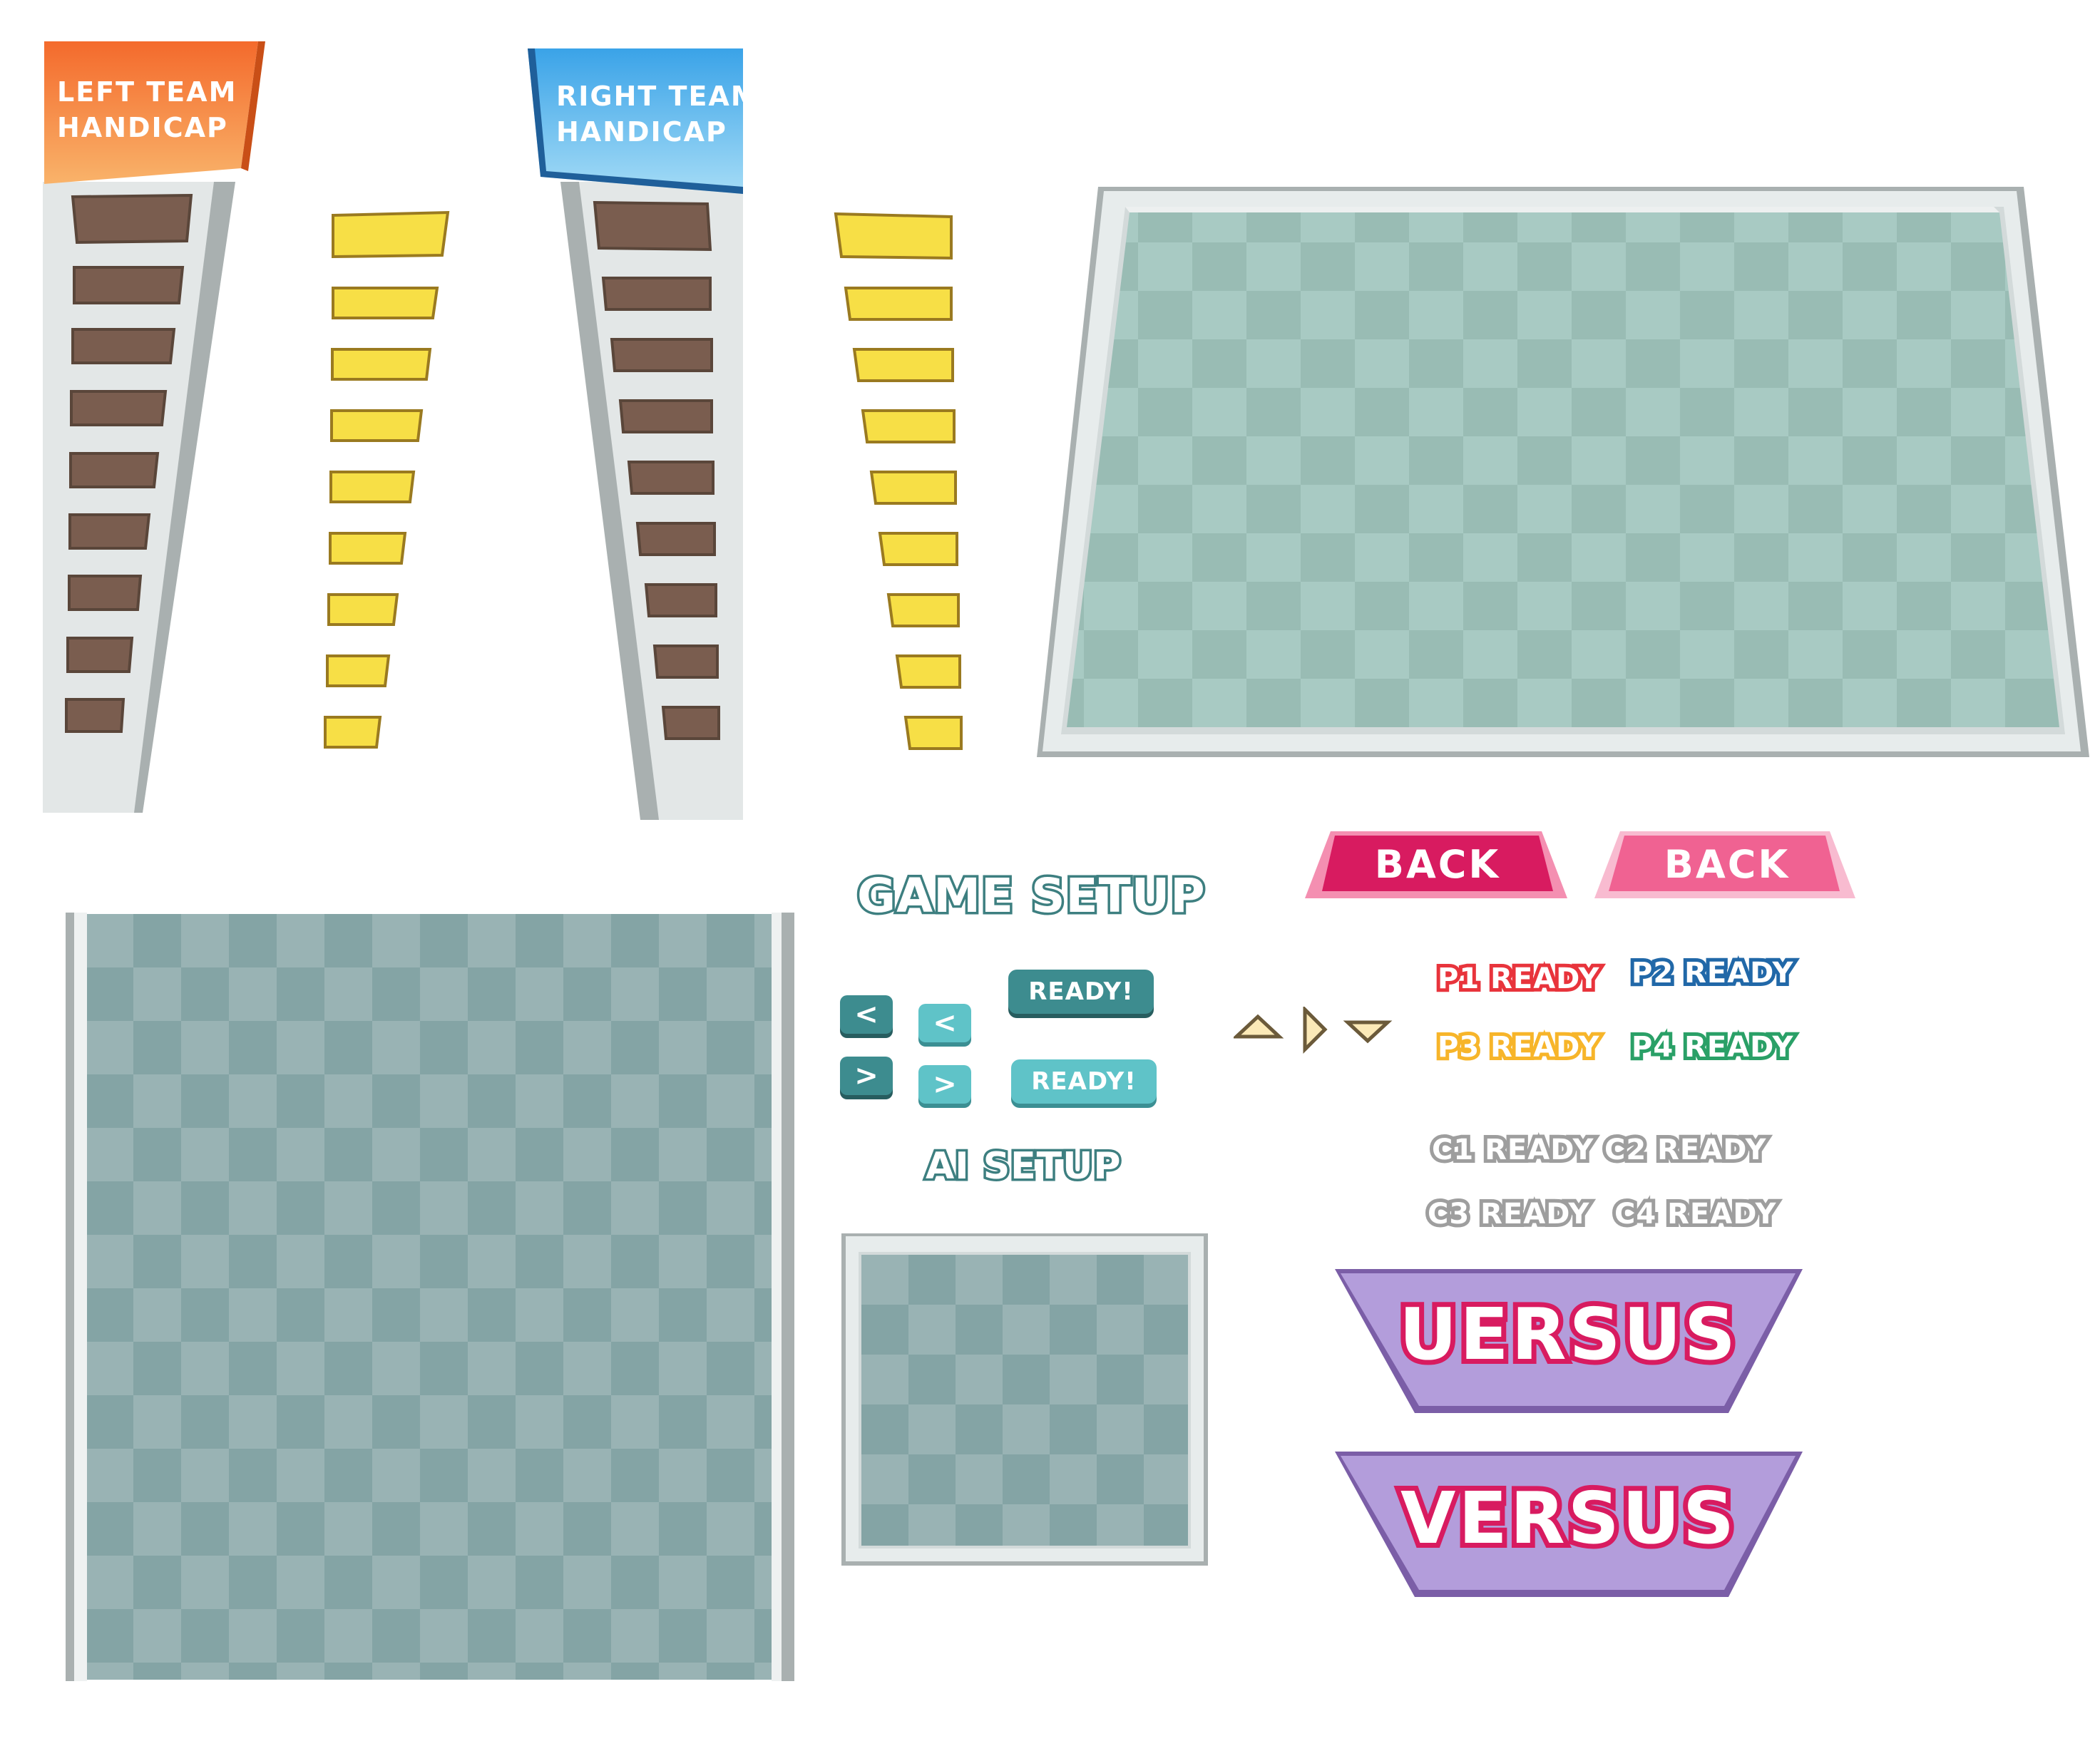  I want to click on c3-ready-badge: C3 READY, so click(1508, 1214).